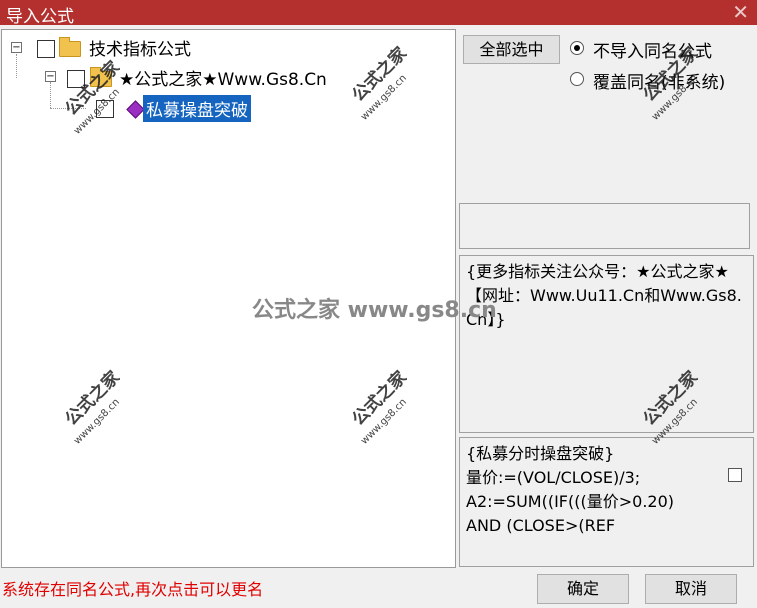 This screenshot has width=757, height=608. Describe the element at coordinates (133, 589) in the screenshot. I see `status-message: 系统存在同名公式,再次点击可以更名` at that location.